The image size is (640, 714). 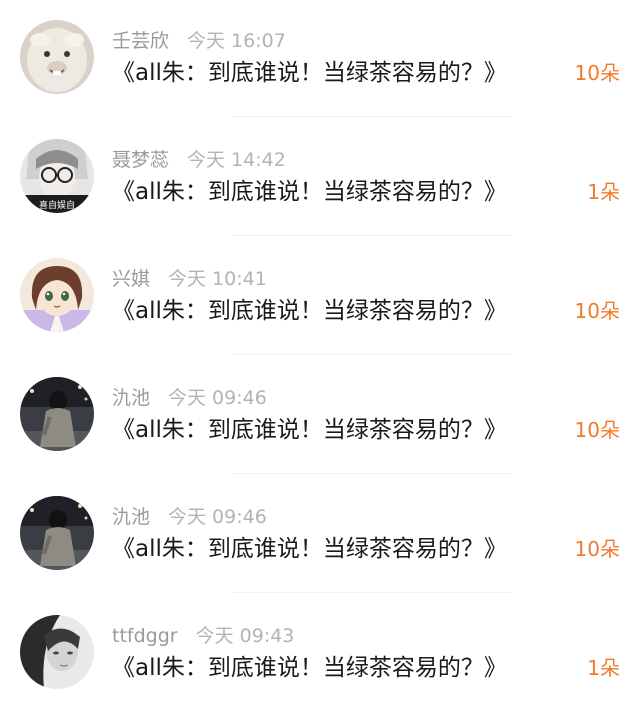 I want to click on alpaca-avatar, so click(x=57, y=57).